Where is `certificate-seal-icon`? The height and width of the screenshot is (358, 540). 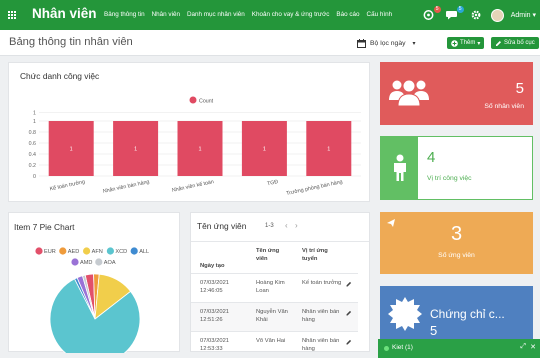 certificate-seal-icon is located at coordinates (405, 314).